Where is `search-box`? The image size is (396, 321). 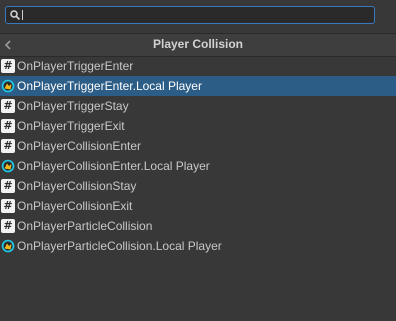
search-box is located at coordinates (190, 15).